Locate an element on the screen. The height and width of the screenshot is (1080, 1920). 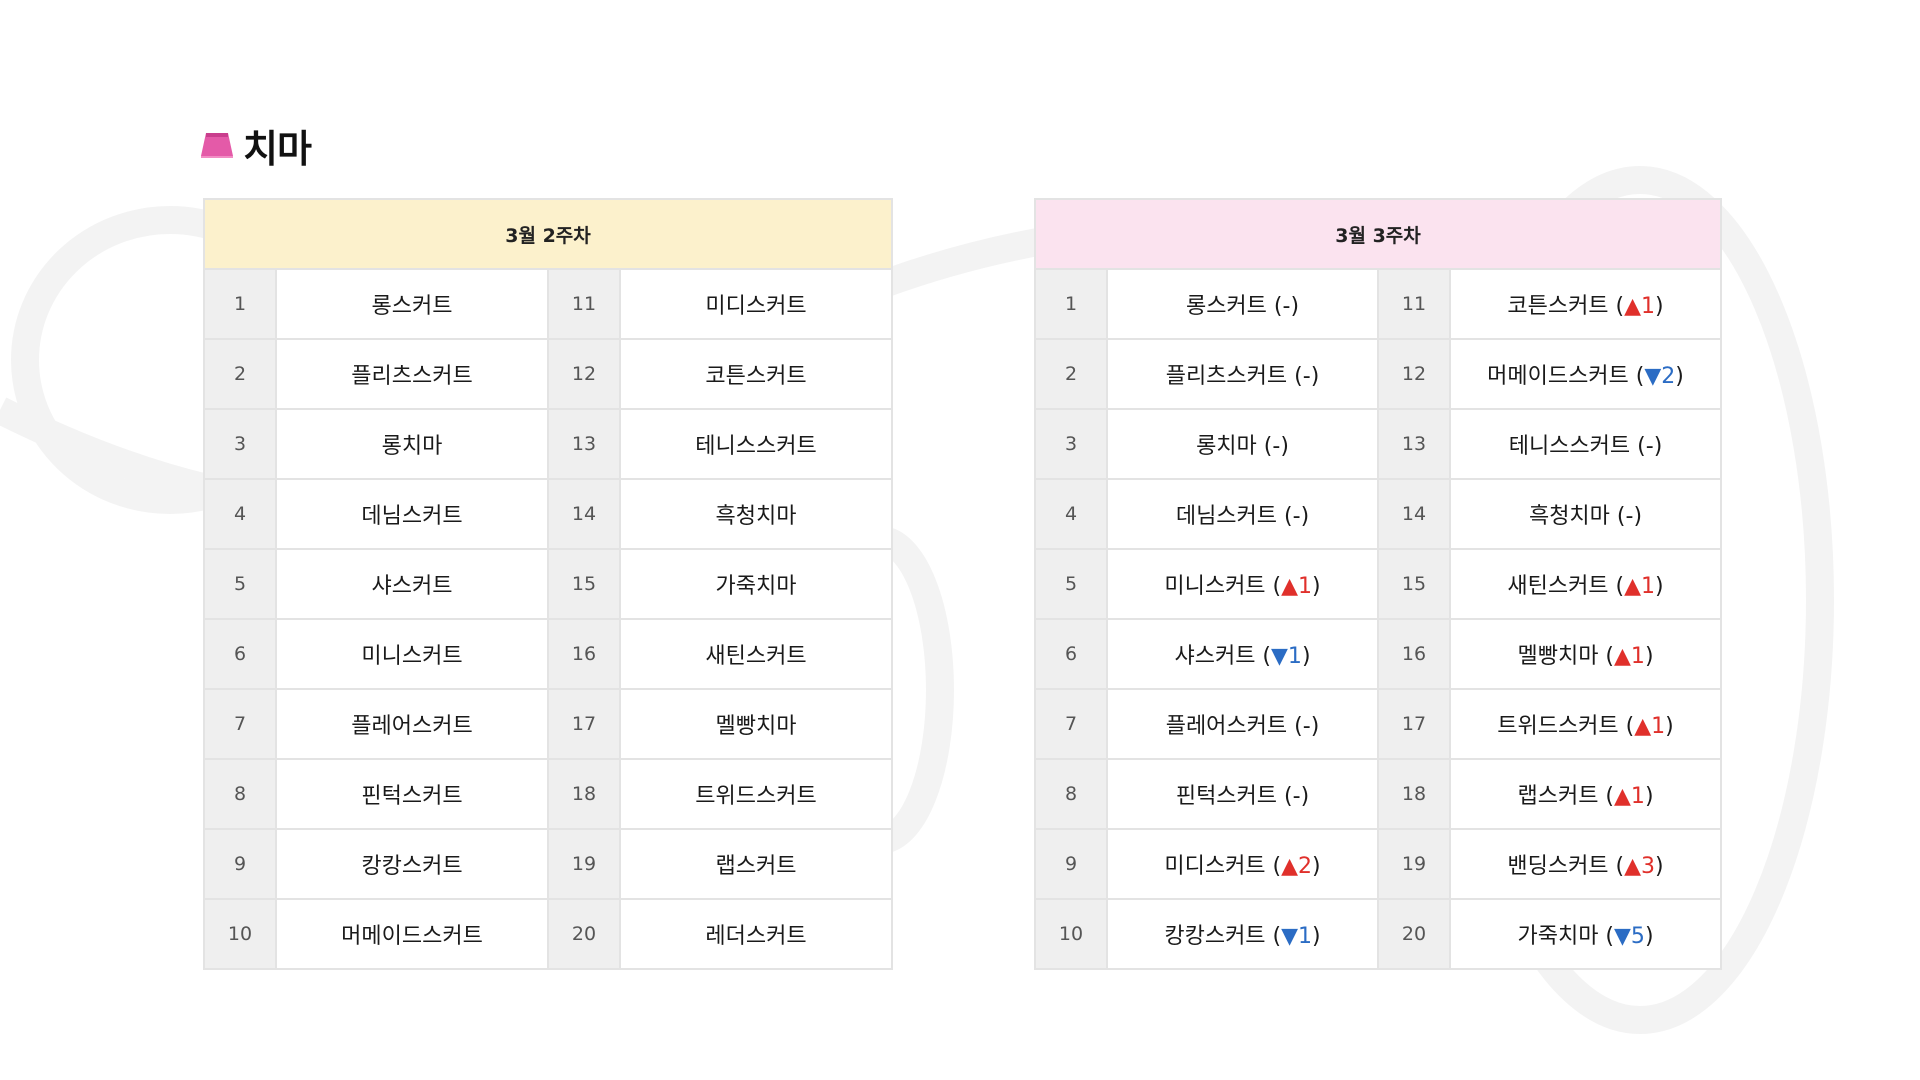
item-cell: 코튼스커트 (▲1) is located at coordinates (1585, 304).